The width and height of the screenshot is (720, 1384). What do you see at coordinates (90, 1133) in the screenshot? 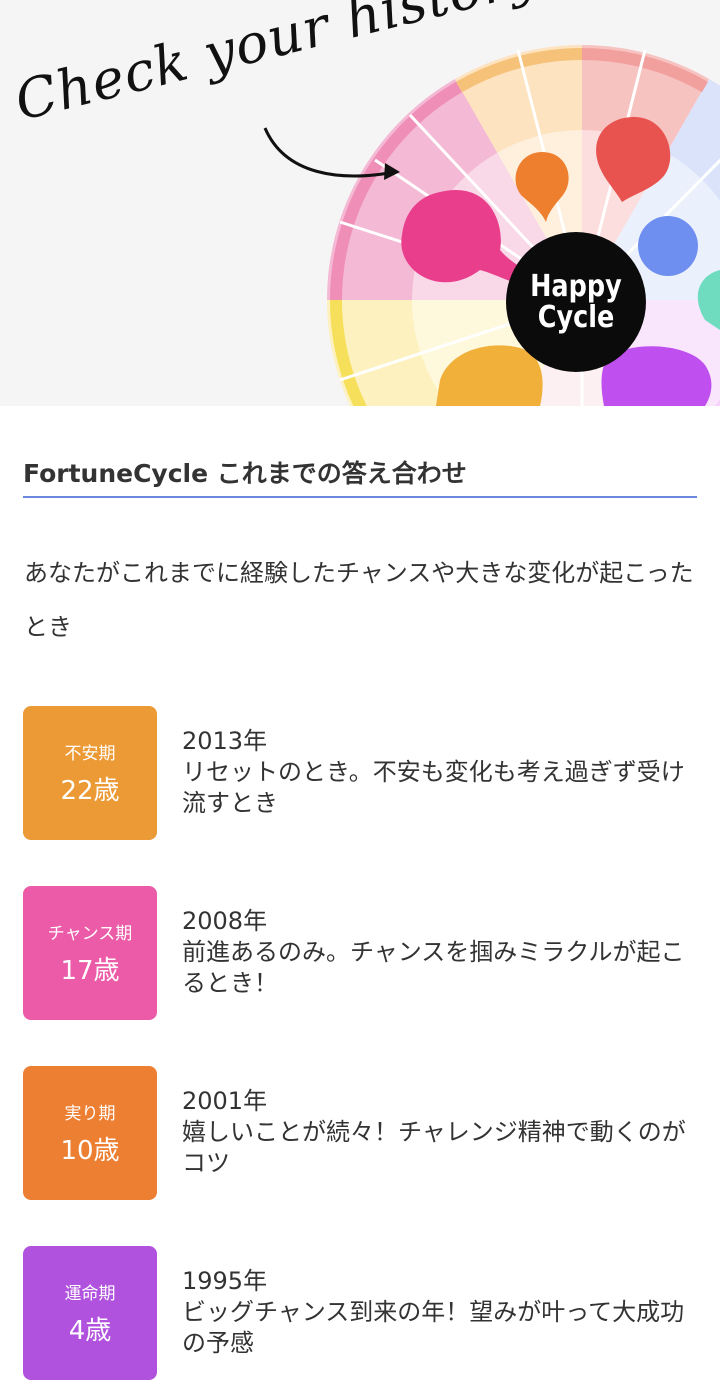
I see `period-badge: 実り期 10歳` at bounding box center [90, 1133].